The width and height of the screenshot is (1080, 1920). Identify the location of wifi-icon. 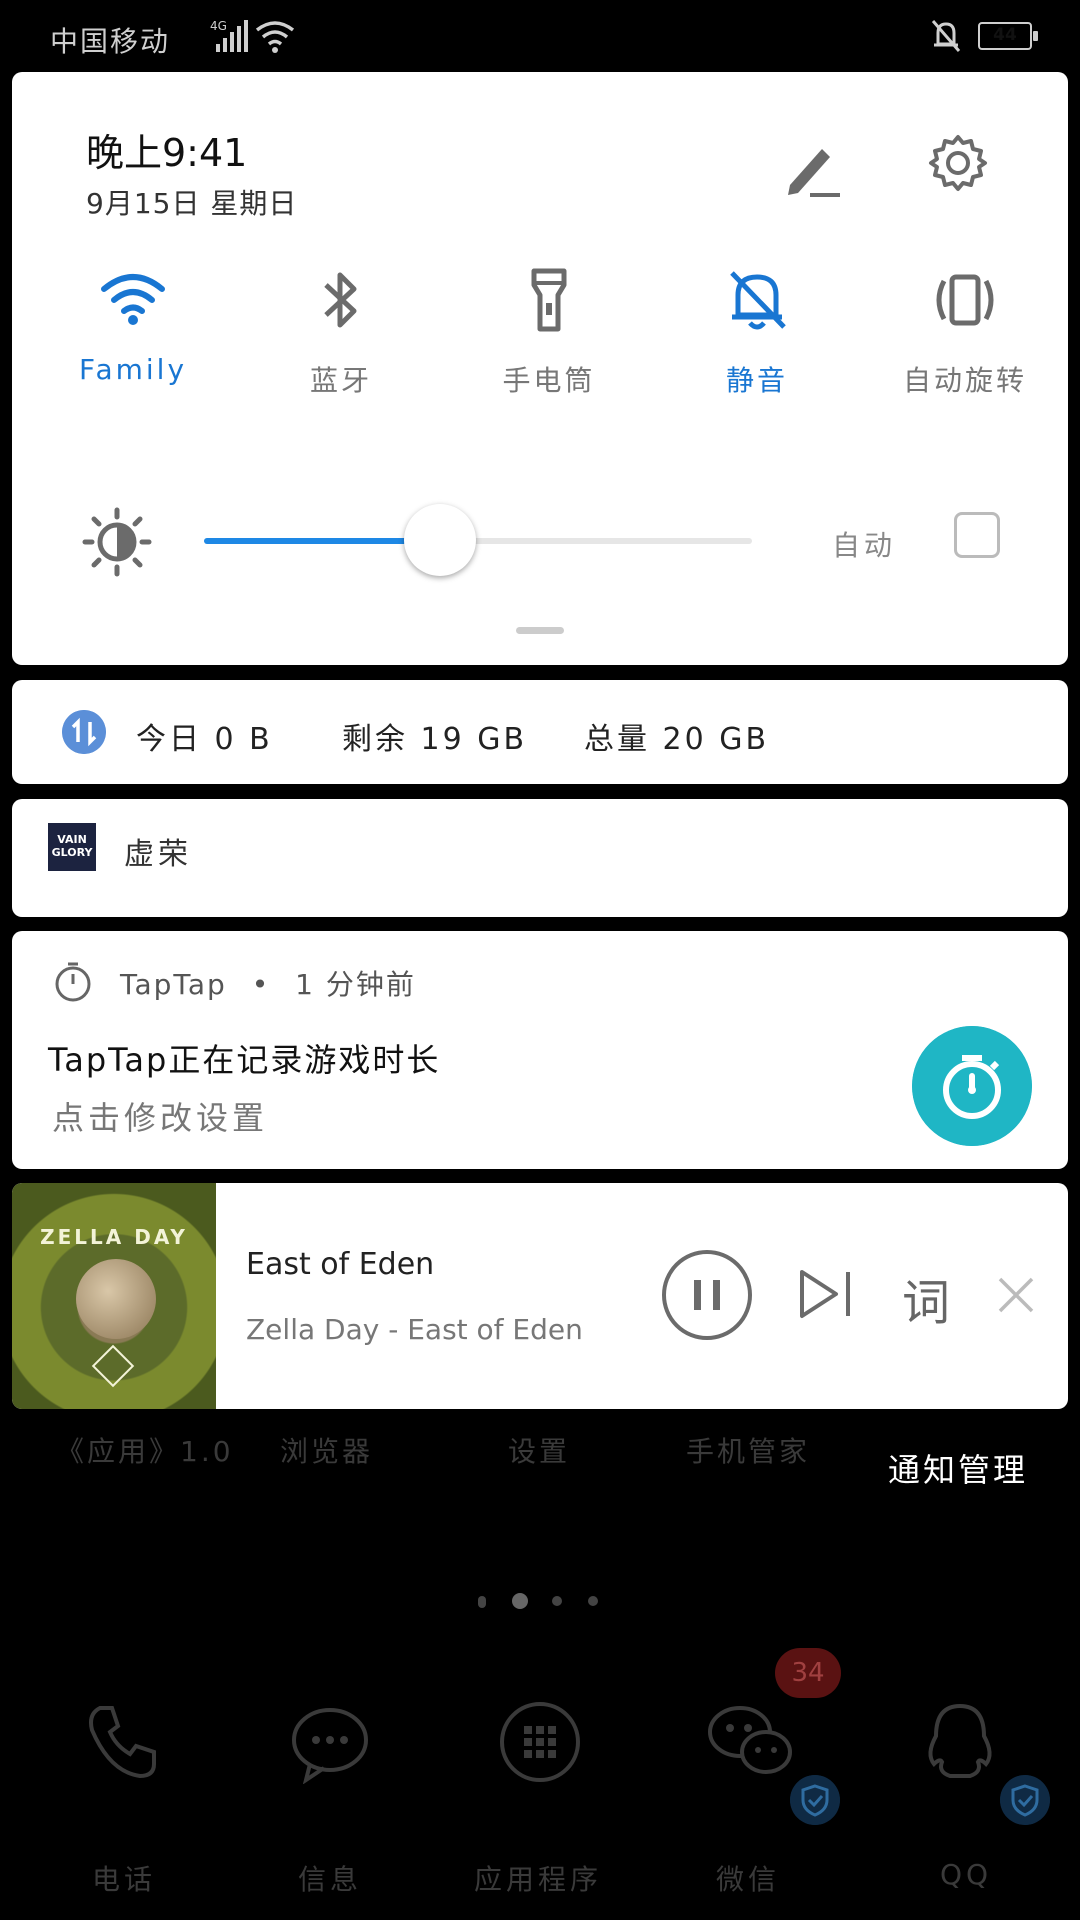
(133, 299).